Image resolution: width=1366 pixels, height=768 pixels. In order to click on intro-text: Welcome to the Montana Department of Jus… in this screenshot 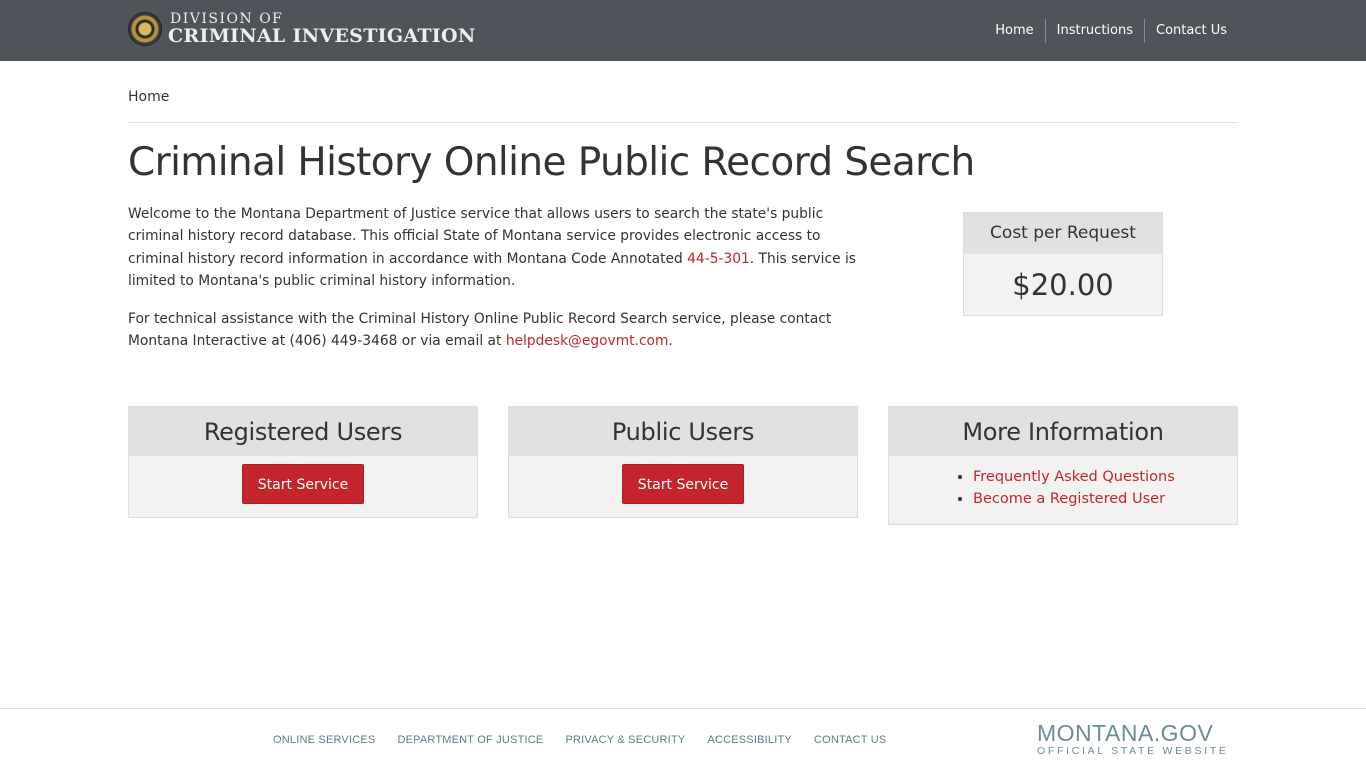, I will do `click(493, 286)`.